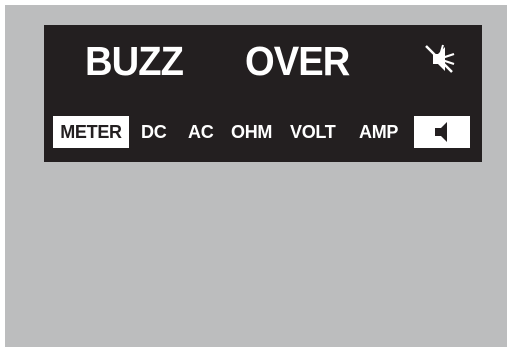  I want to click on ac-label: AC, so click(201, 132).